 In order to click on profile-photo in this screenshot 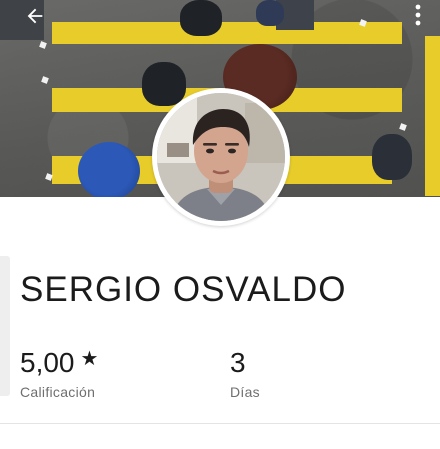, I will do `click(221, 157)`.